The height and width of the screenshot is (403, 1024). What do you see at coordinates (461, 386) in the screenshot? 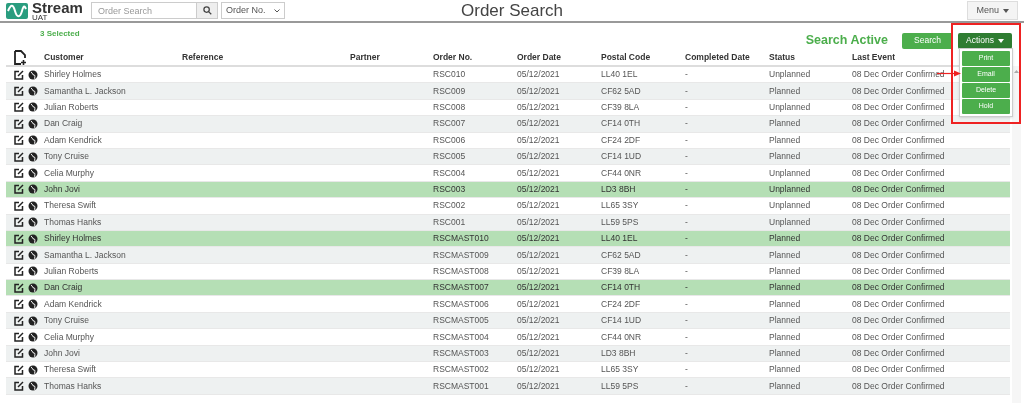
I see `table-cell: RSCMAST001` at bounding box center [461, 386].